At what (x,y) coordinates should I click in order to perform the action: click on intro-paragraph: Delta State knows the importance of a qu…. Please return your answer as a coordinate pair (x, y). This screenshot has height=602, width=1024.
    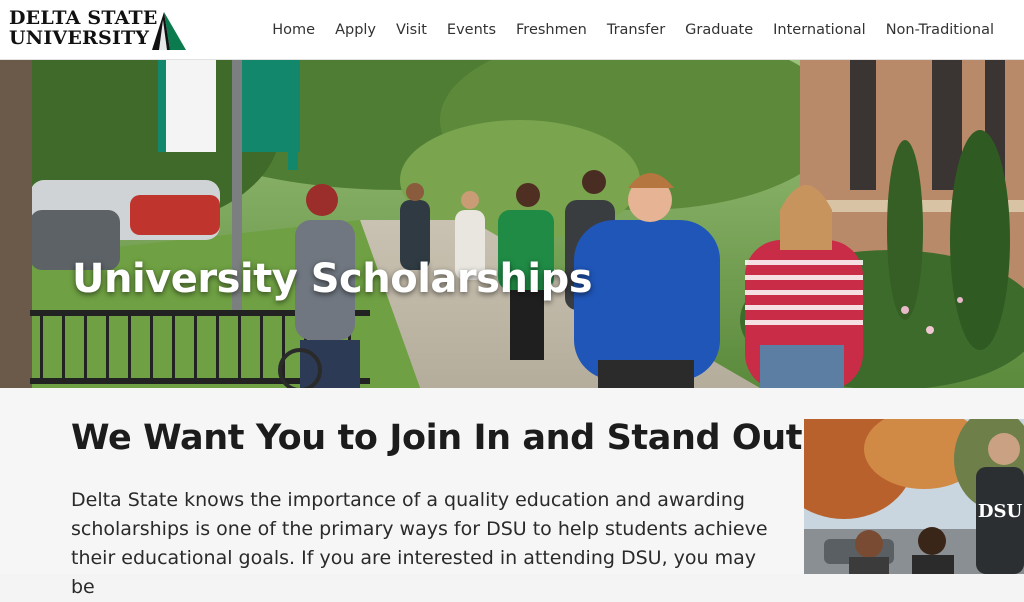
    Looking at the image, I should click on (419, 543).